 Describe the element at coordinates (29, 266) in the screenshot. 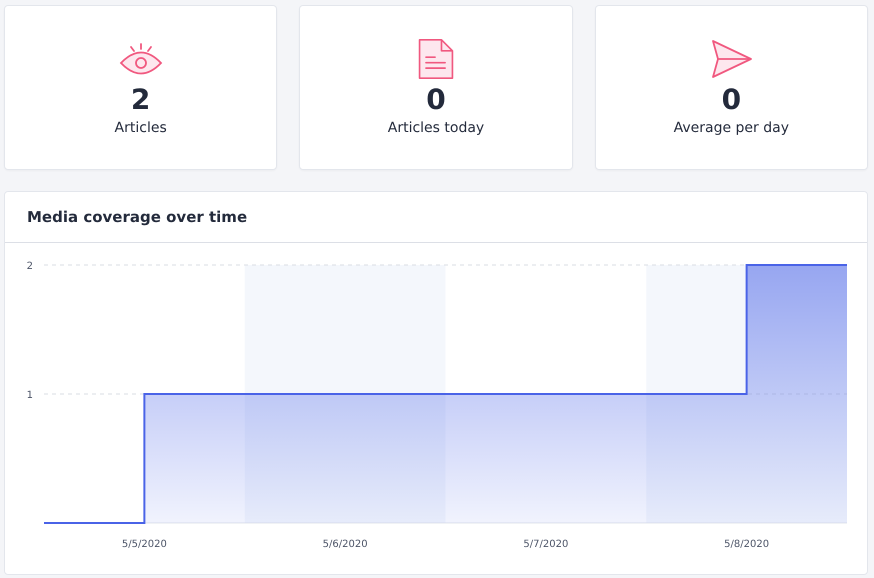

I see `y-tick-label: 2` at that location.